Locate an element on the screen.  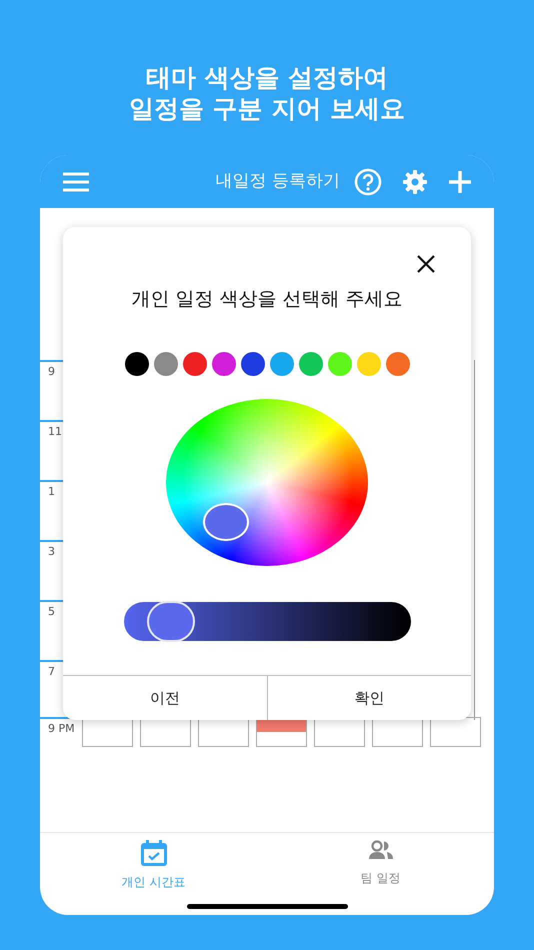
slider-thumb is located at coordinates (171, 621).